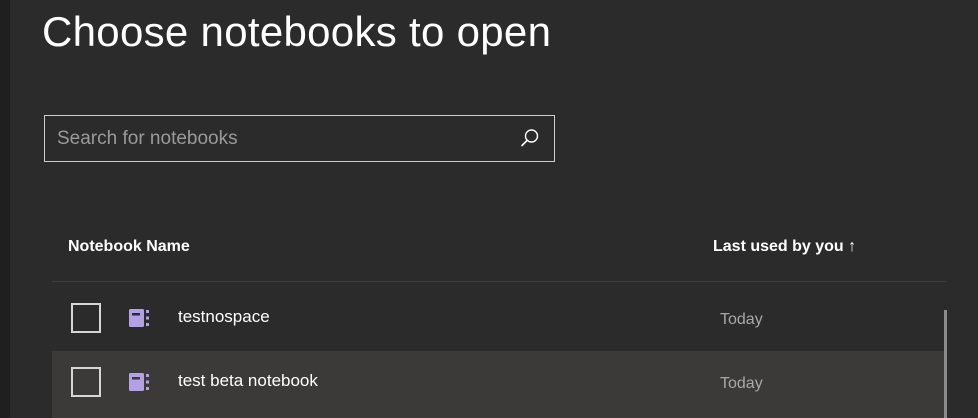 This screenshot has width=978, height=418. What do you see at coordinates (499, 384) in the screenshot?
I see `table-row: test beta notebook Today` at bounding box center [499, 384].